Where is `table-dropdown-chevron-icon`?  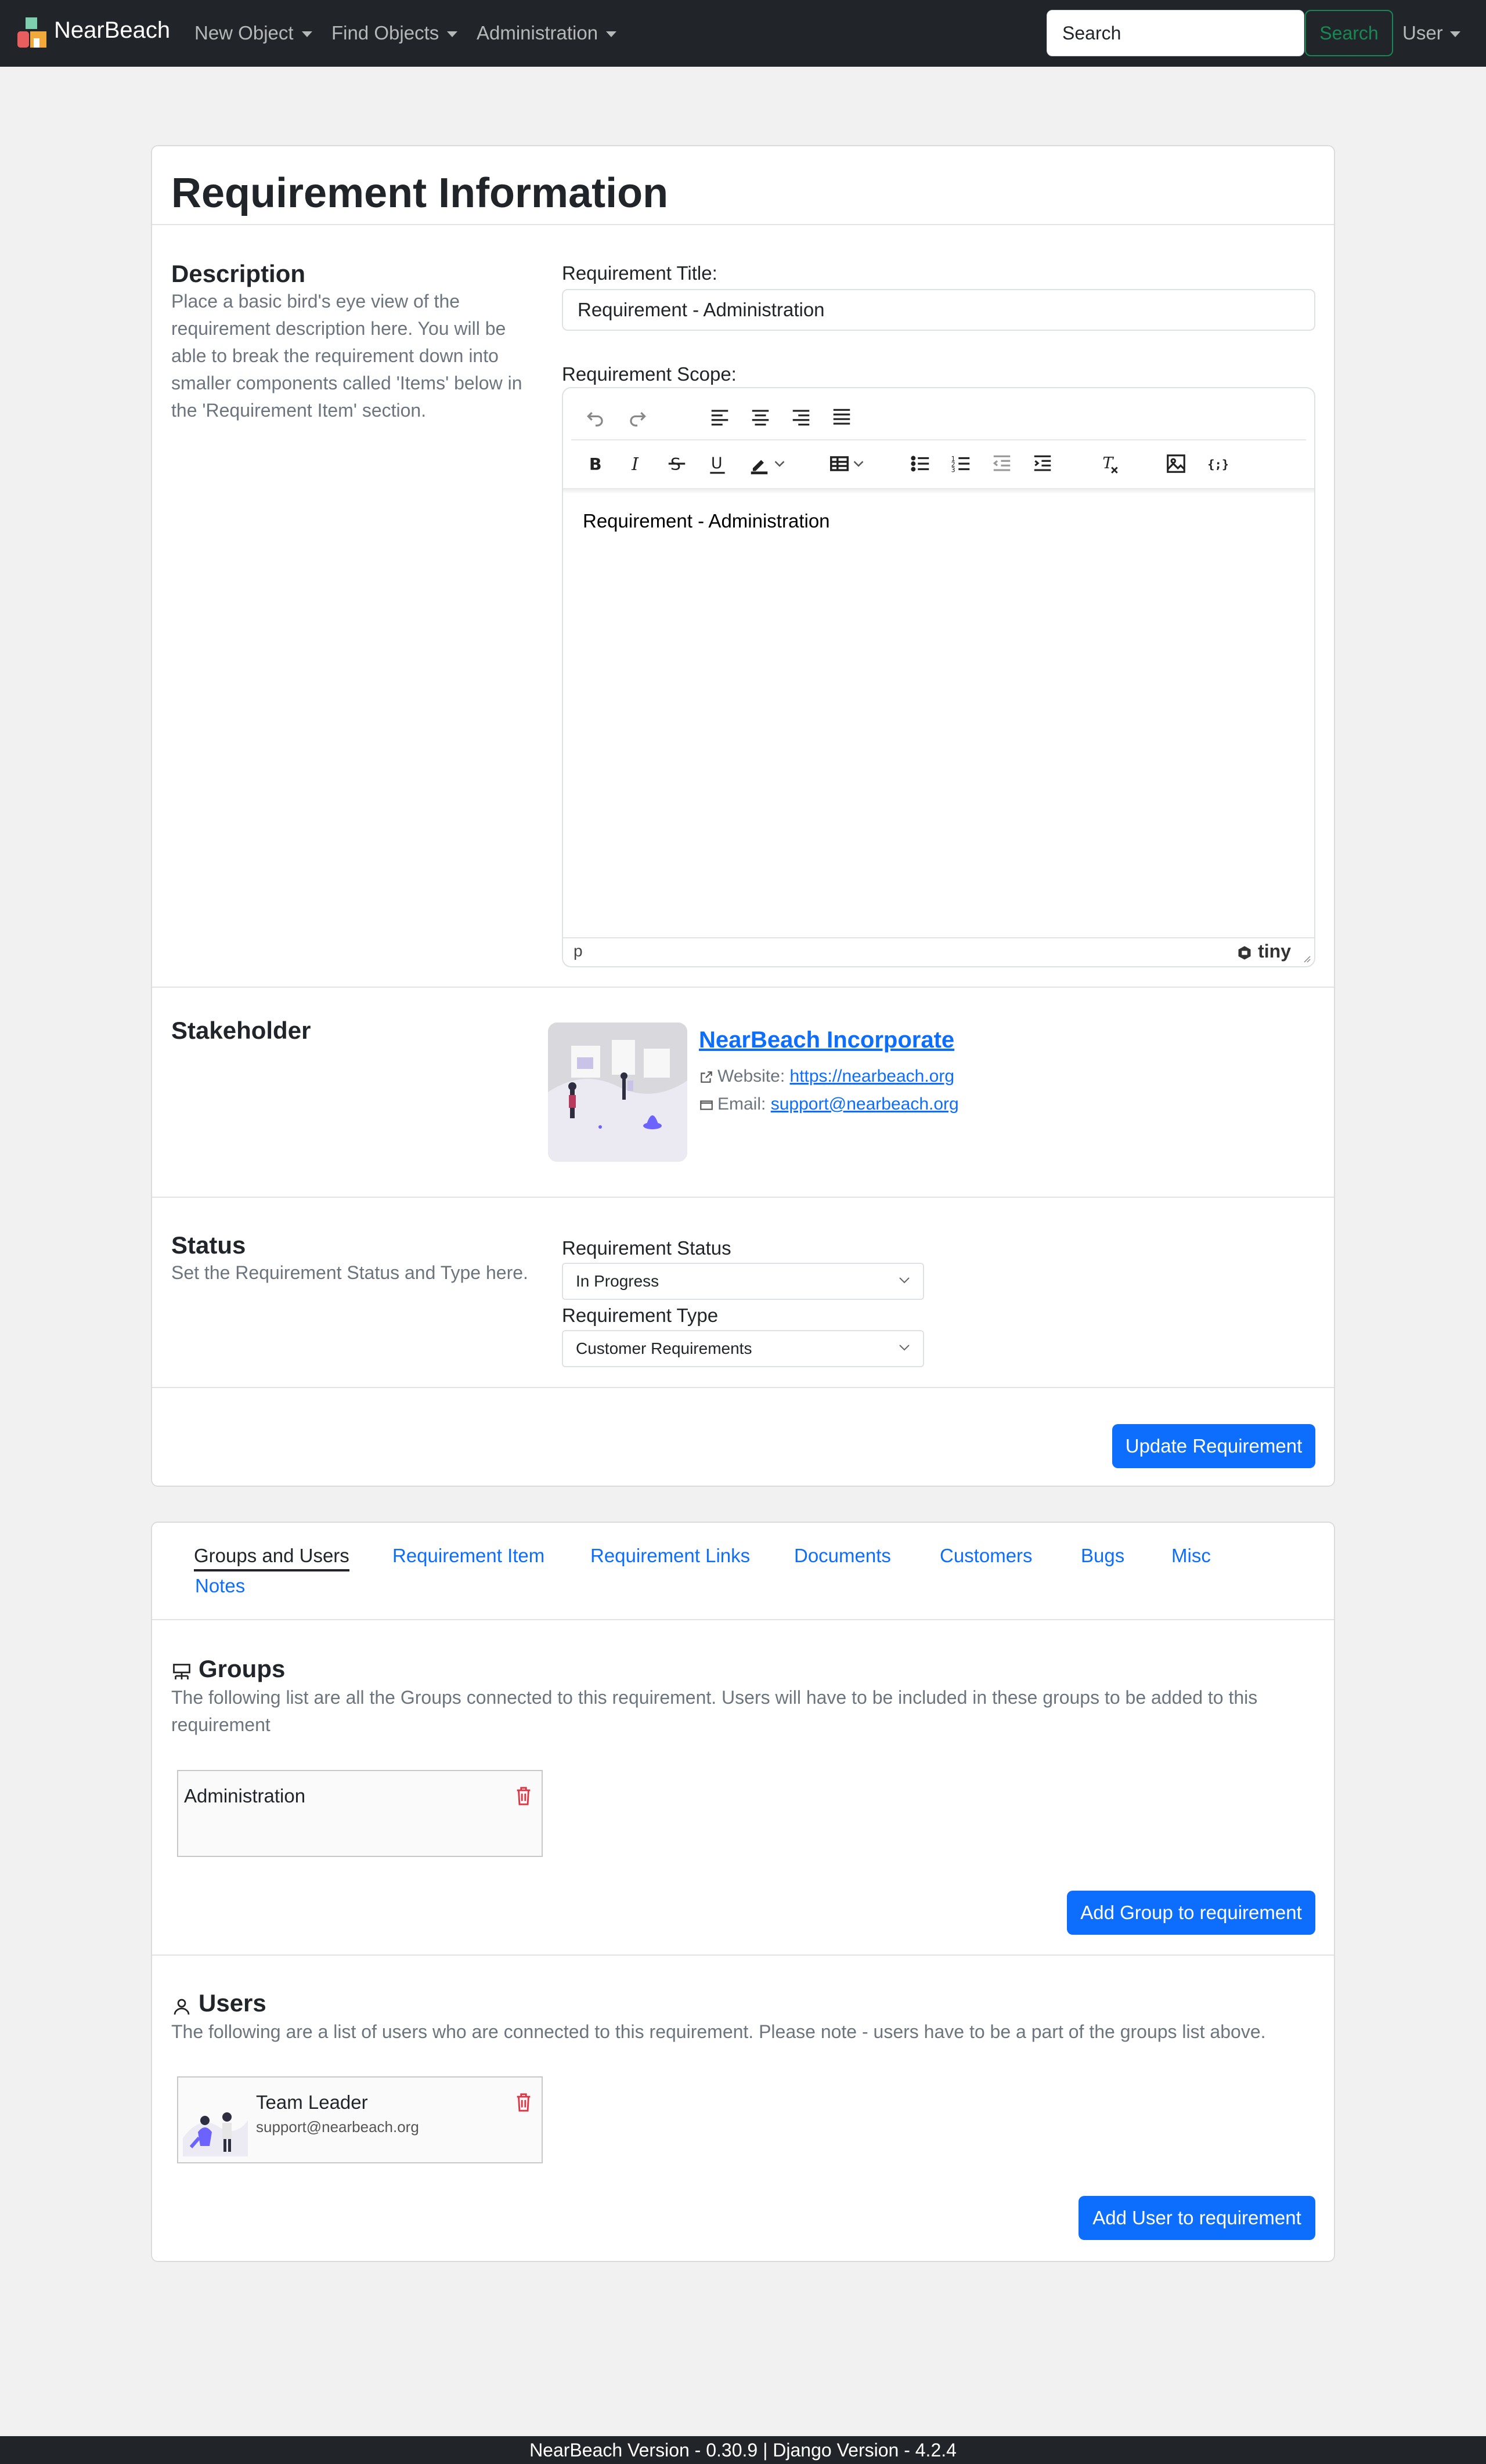 table-dropdown-chevron-icon is located at coordinates (858, 463).